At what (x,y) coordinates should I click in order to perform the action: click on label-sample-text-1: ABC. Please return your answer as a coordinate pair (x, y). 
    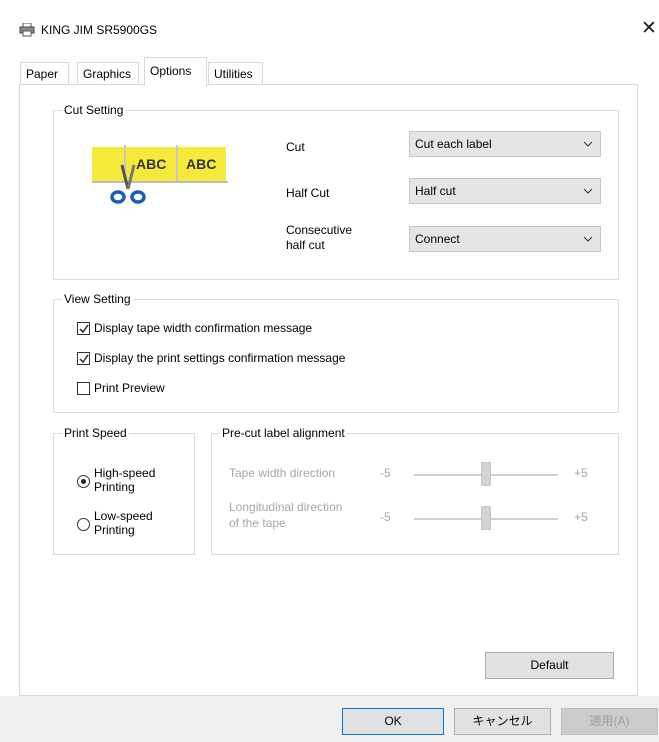
    Looking at the image, I should click on (151, 164).